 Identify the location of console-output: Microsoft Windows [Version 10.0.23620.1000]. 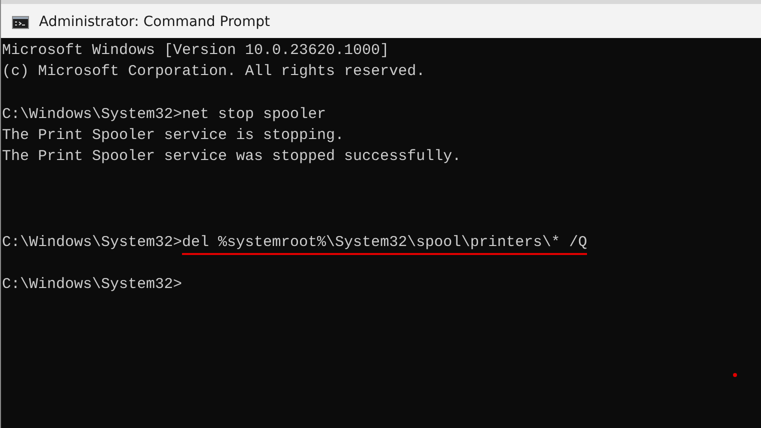
(196, 51).